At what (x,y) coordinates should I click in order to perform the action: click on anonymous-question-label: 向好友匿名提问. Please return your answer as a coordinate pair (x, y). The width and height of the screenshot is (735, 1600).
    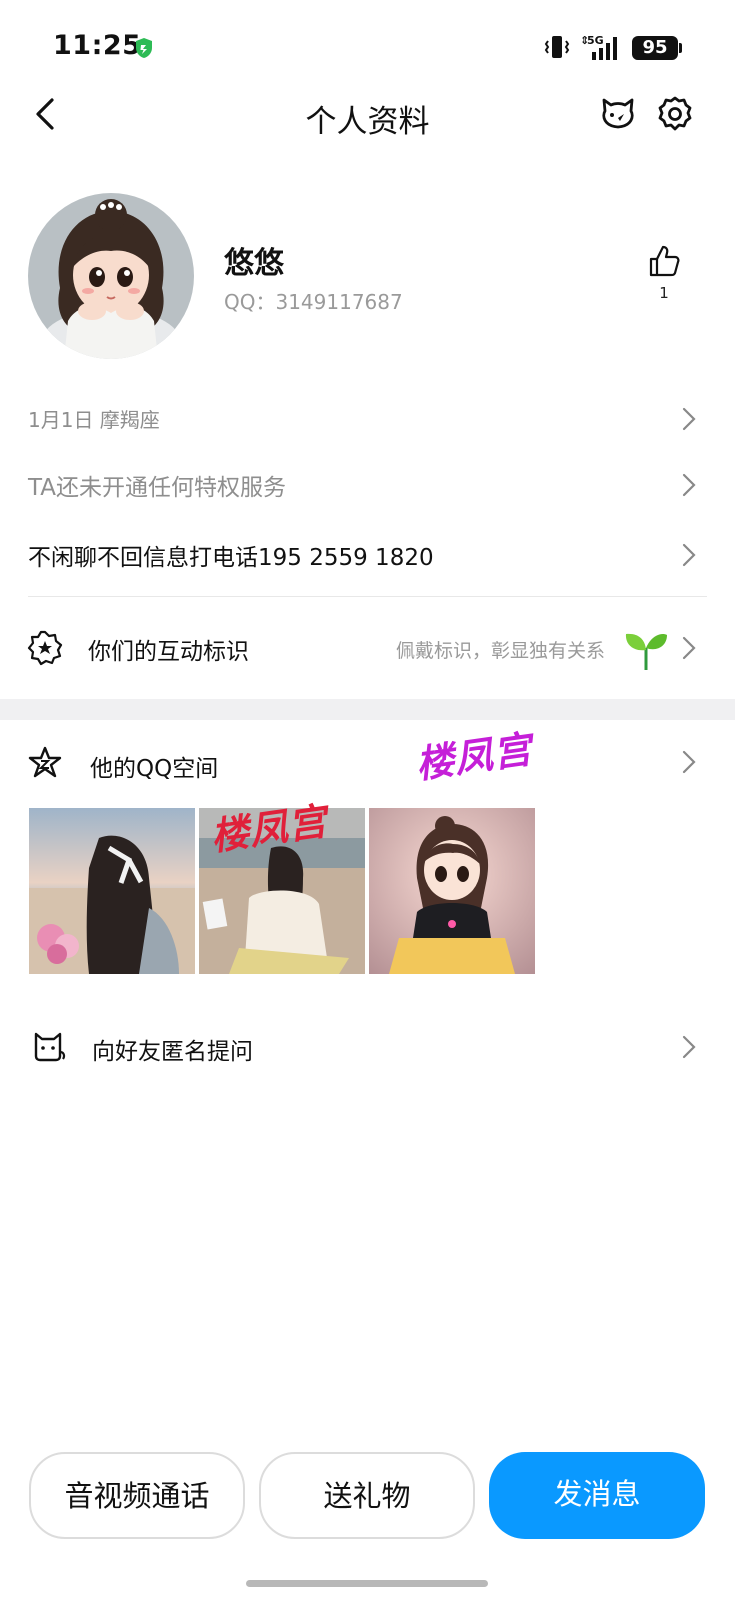
    Looking at the image, I should click on (172, 1052).